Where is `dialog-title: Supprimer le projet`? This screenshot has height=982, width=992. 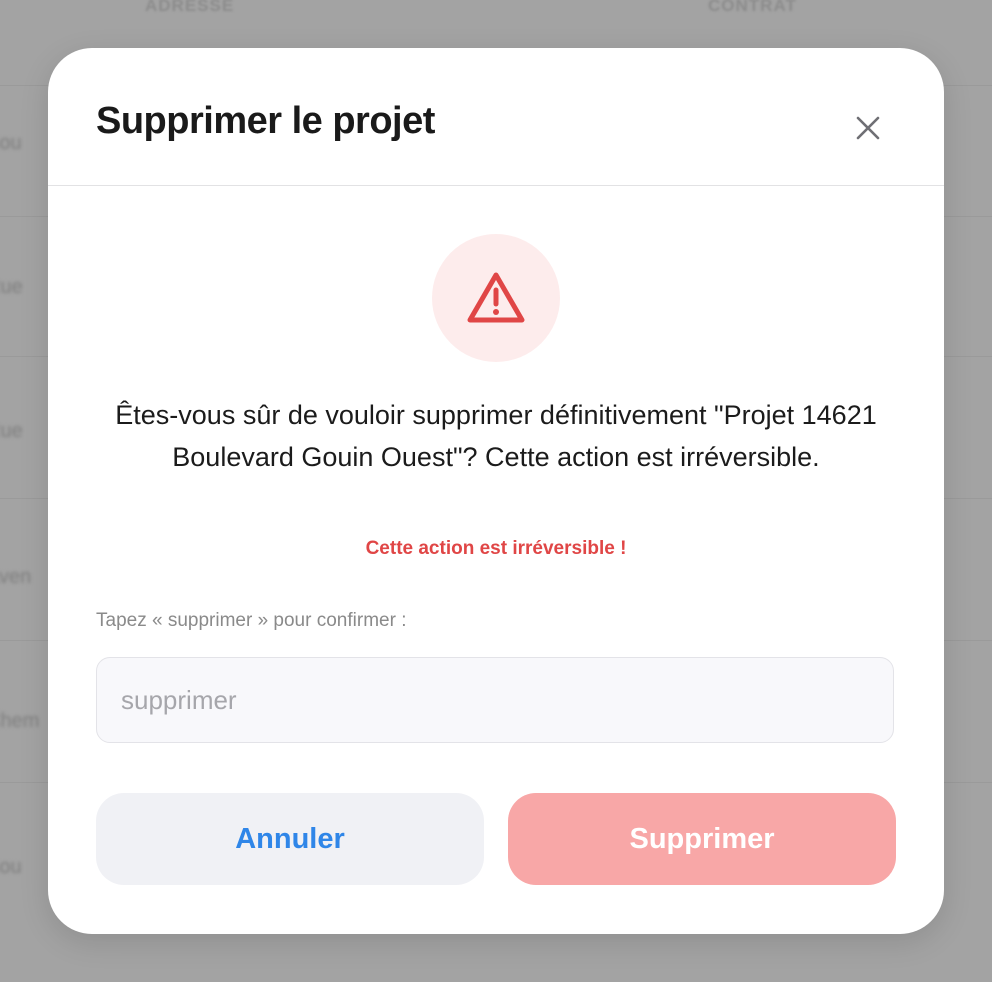 dialog-title: Supprimer le projet is located at coordinates (265, 121).